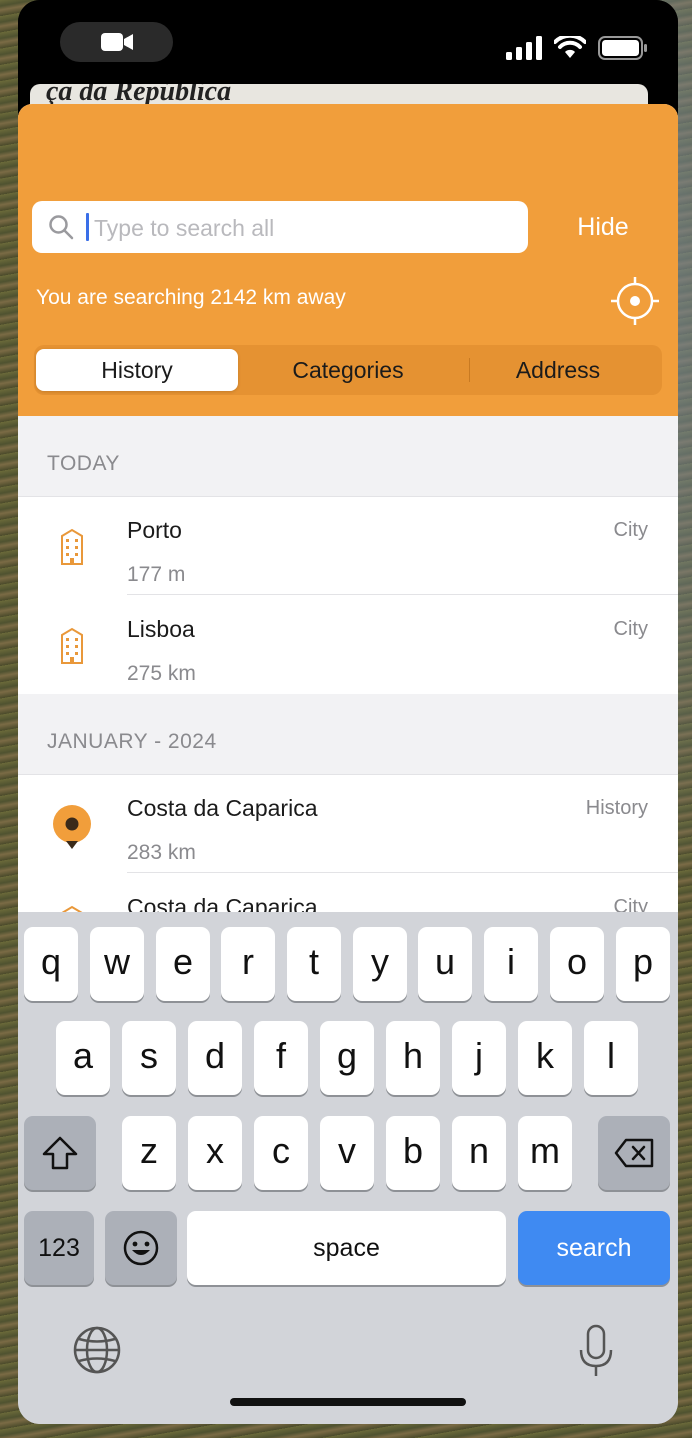 The height and width of the screenshot is (1438, 692). I want to click on map-pin-icon, so click(72, 827).